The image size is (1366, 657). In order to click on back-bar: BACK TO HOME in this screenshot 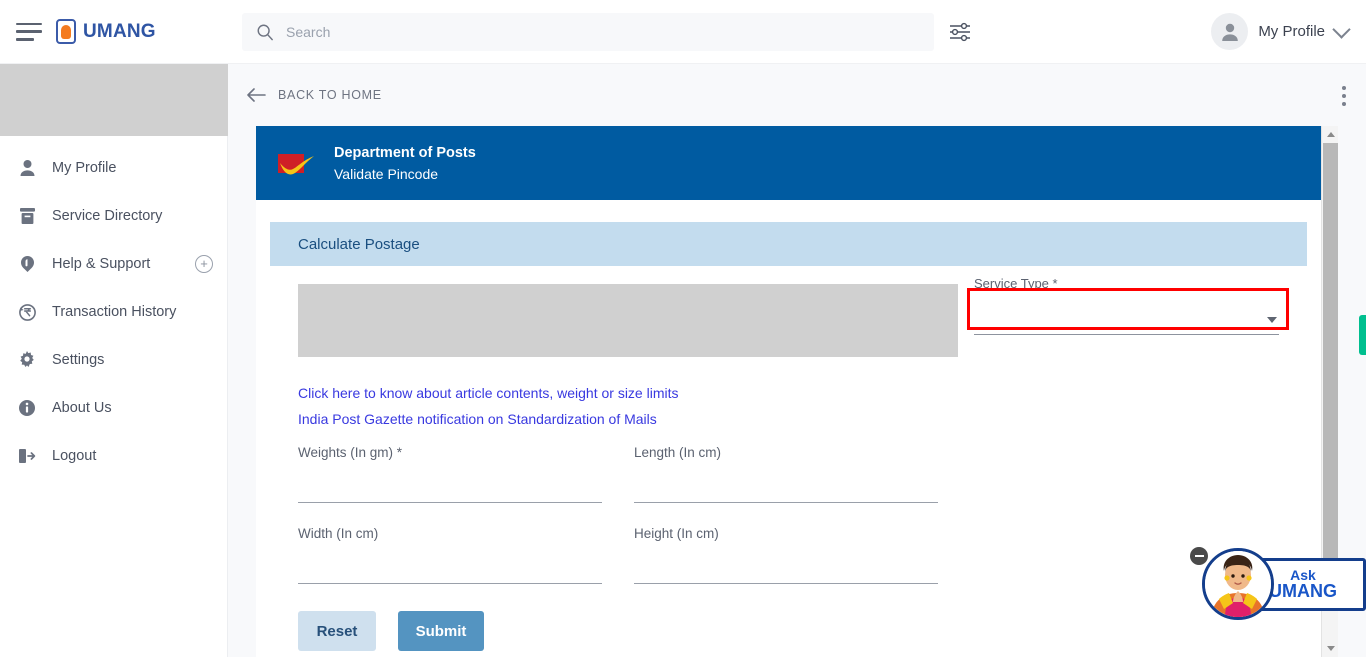, I will do `click(797, 95)`.